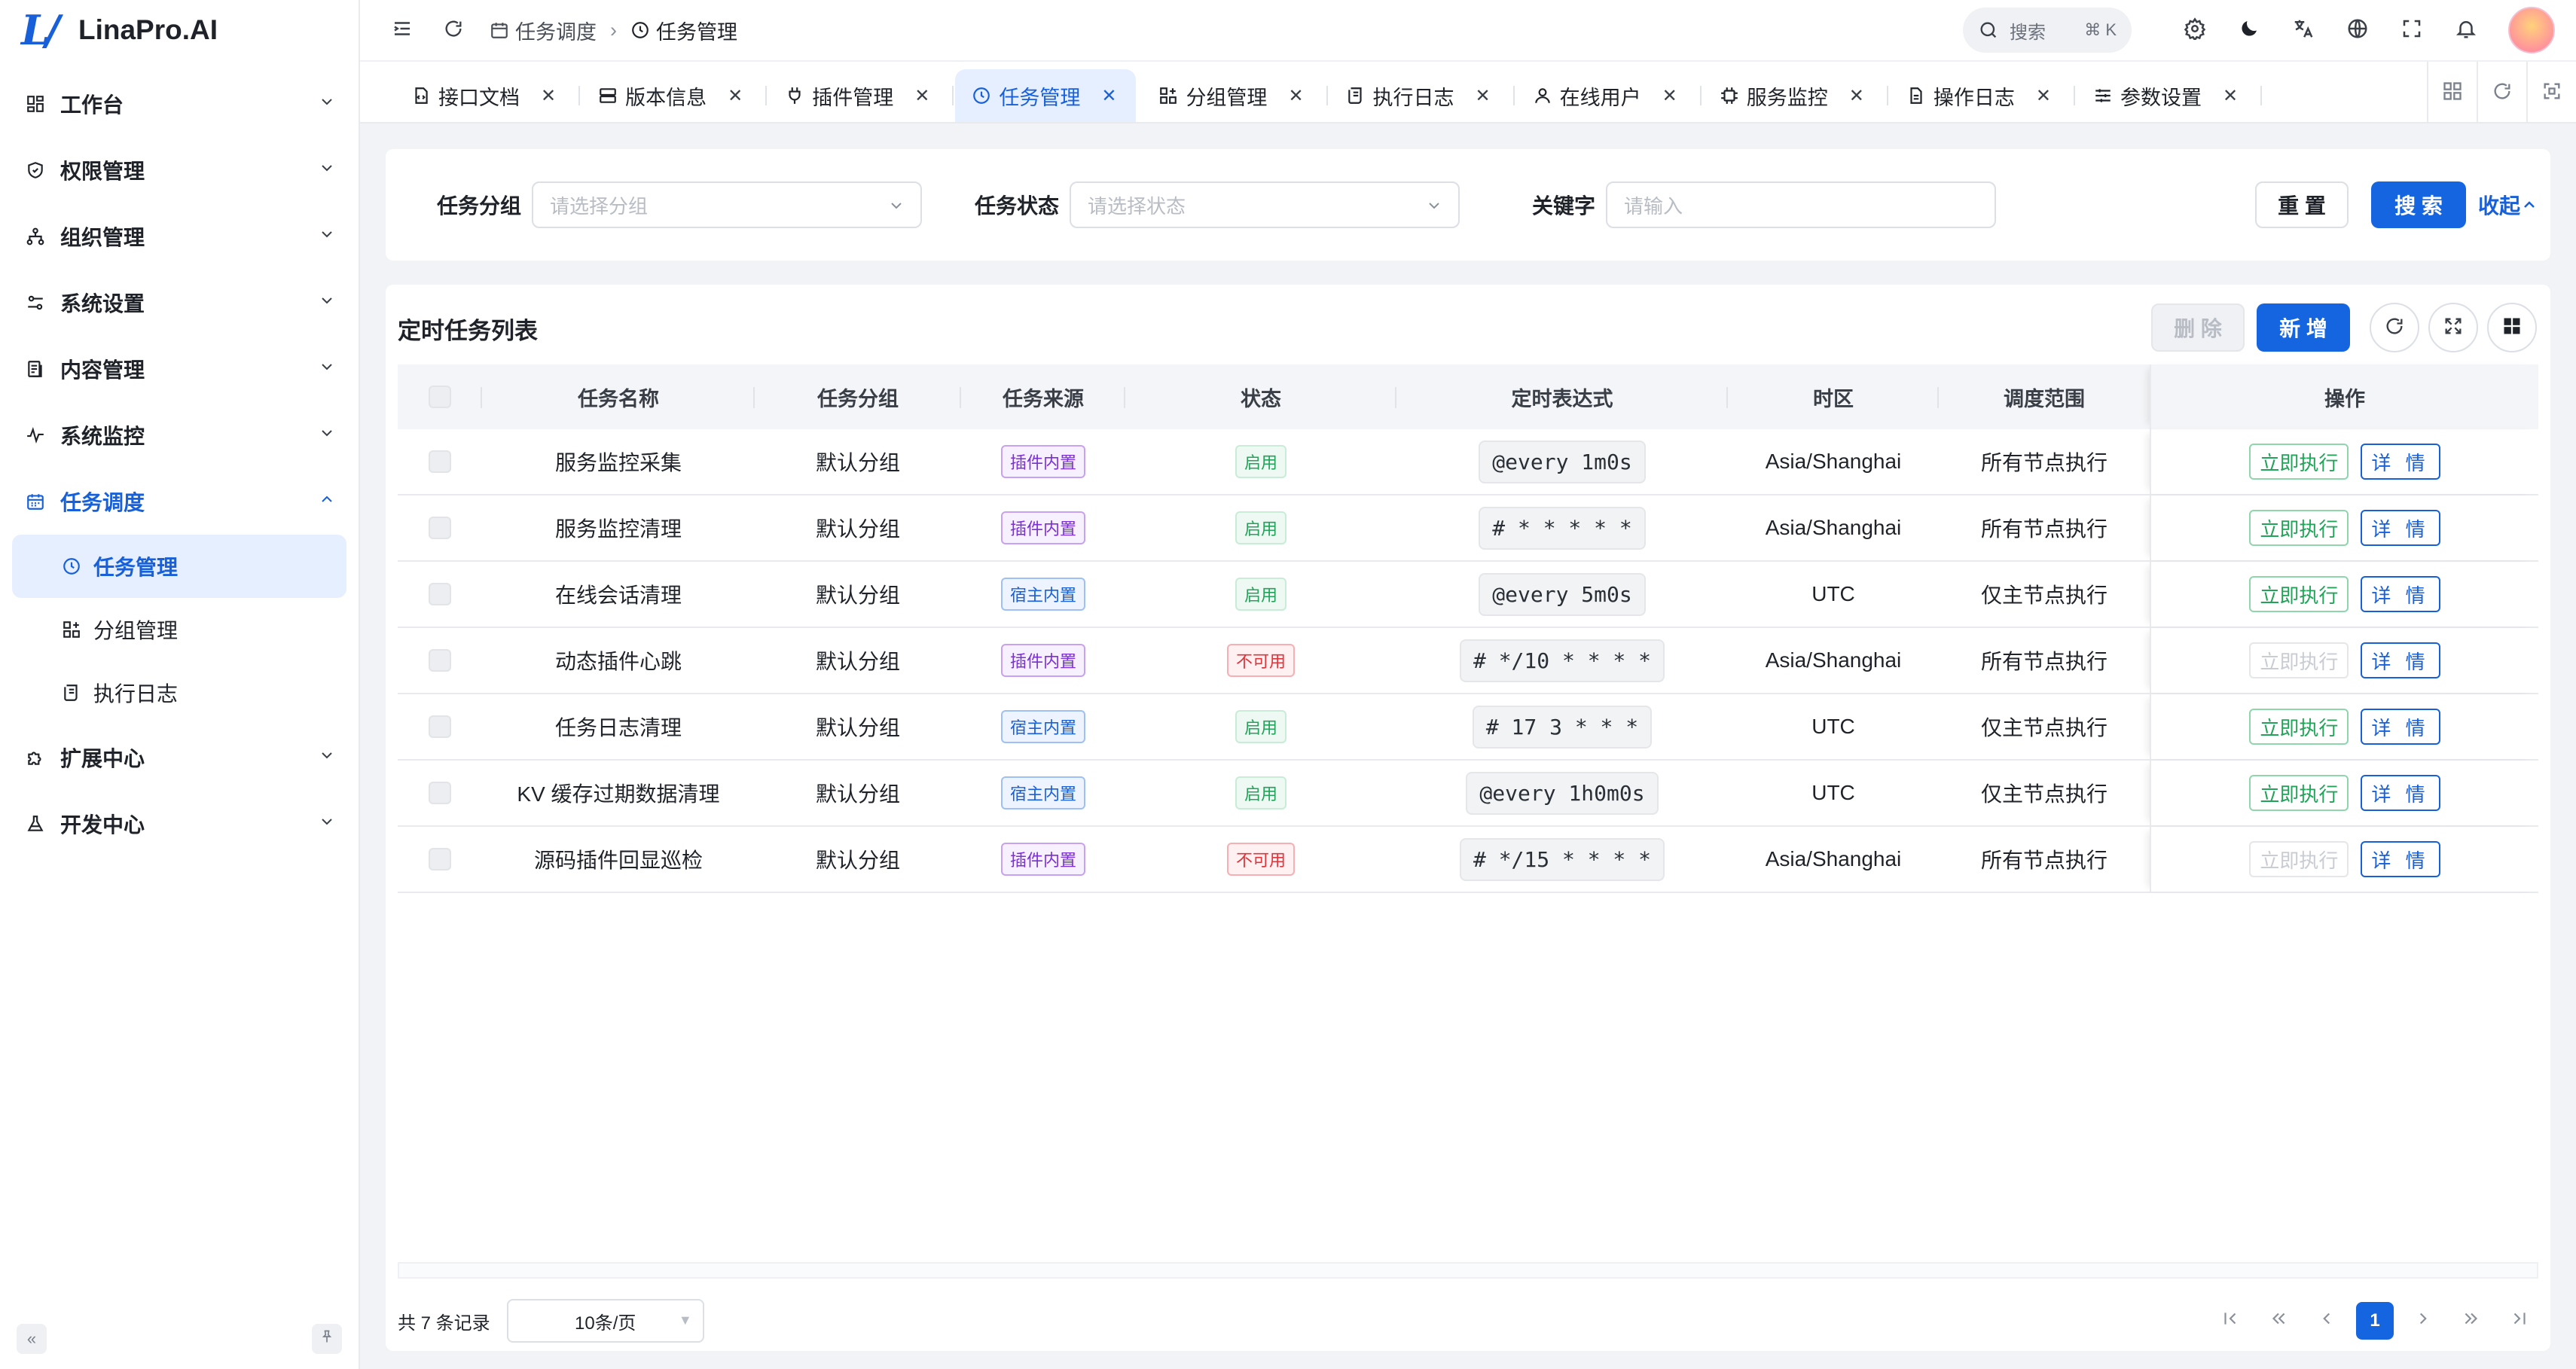 The height and width of the screenshot is (1369, 2576). What do you see at coordinates (1422, 95) in the screenshot?
I see `tab-execution-log: 执行日志 ✕` at bounding box center [1422, 95].